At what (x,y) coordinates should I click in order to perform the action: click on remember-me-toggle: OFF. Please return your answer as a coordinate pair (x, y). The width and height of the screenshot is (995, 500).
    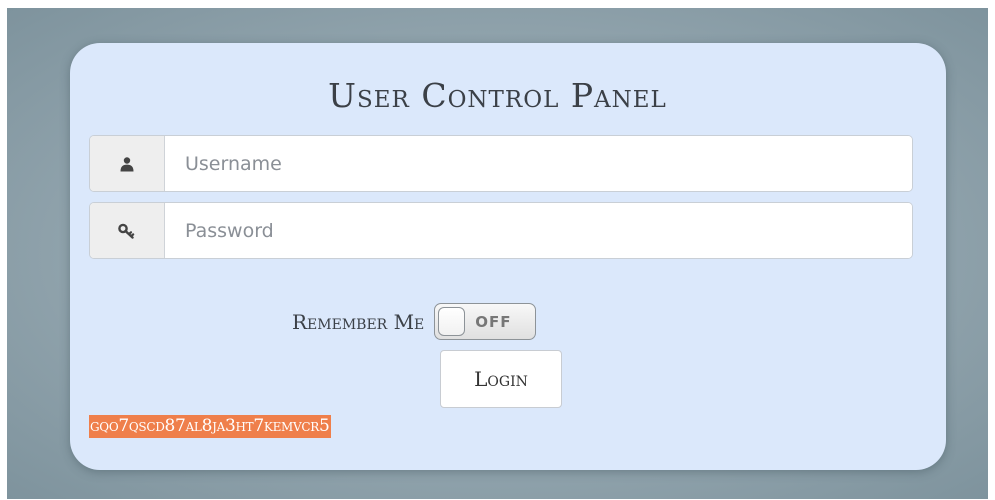
    Looking at the image, I should click on (485, 321).